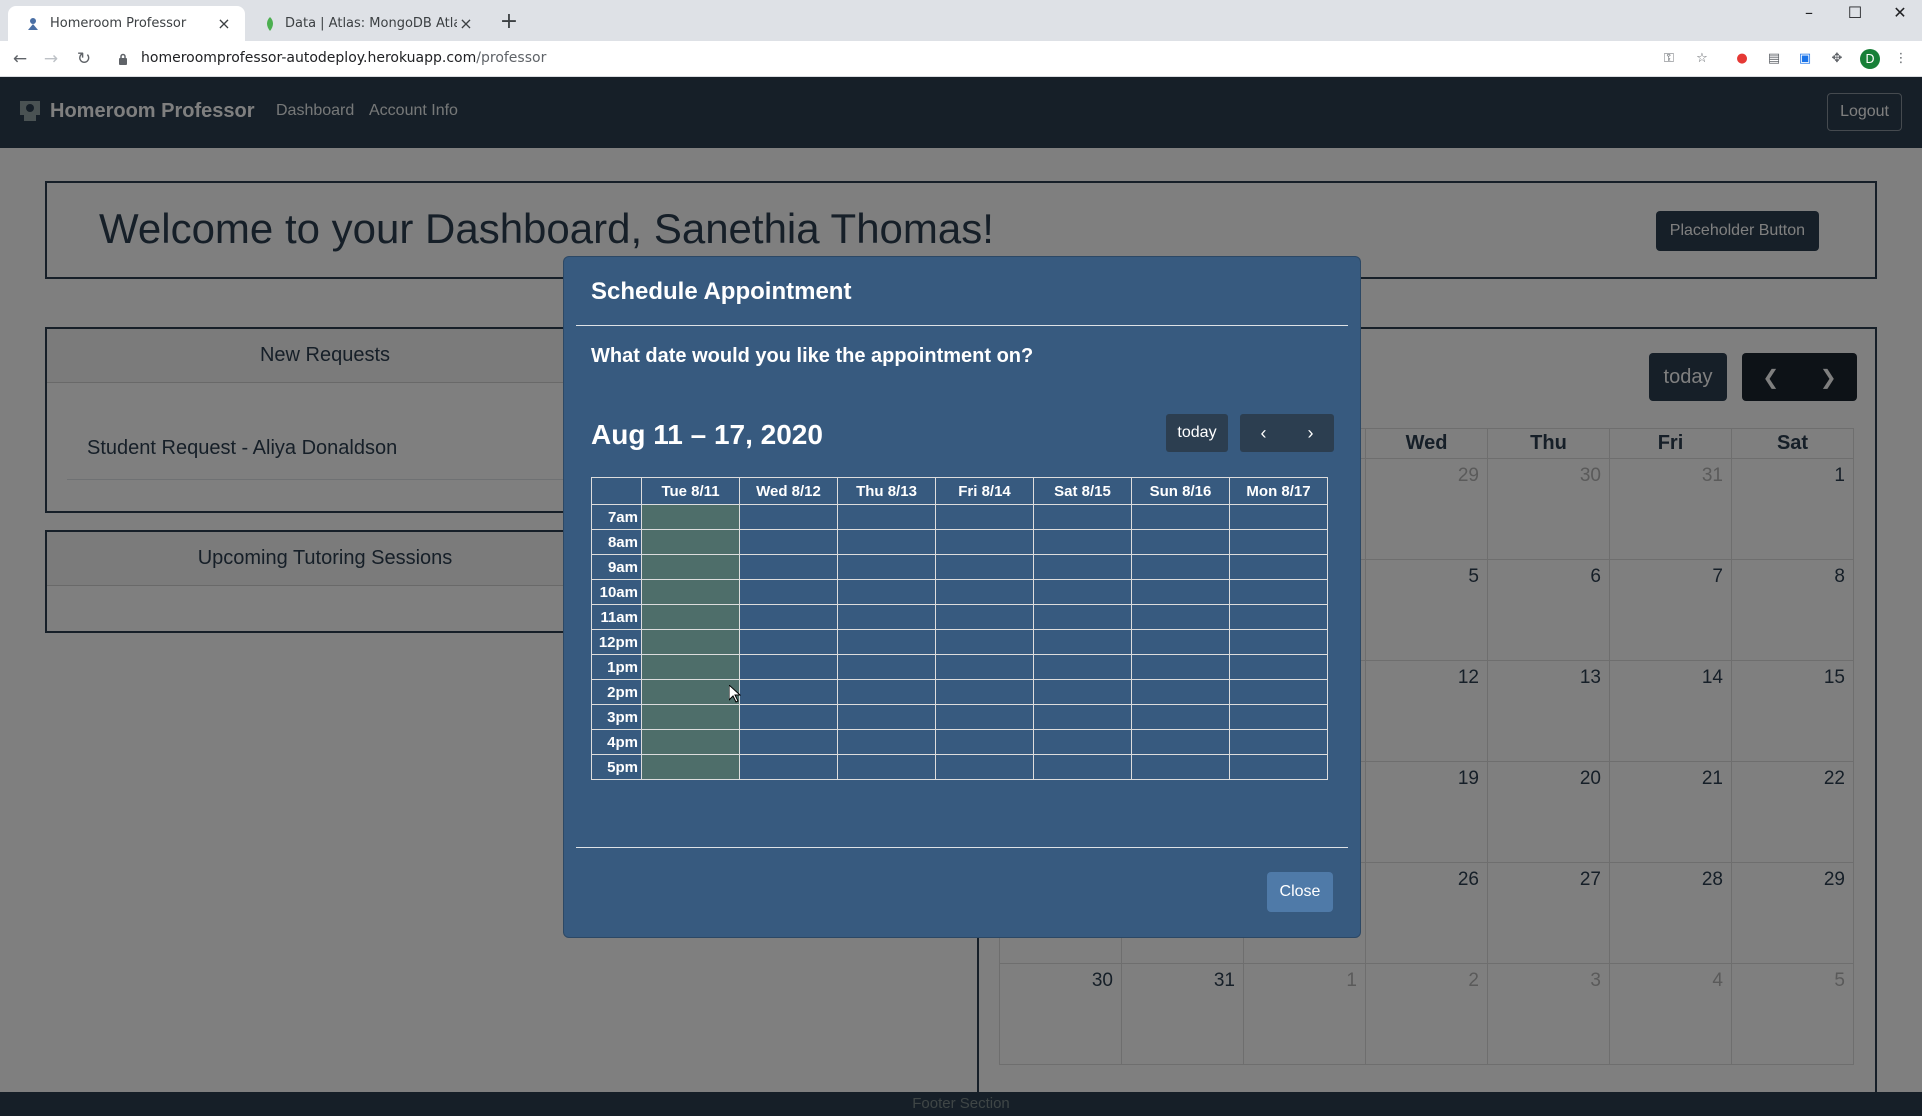  I want to click on window-close-icon: ✕, so click(1899, 14).